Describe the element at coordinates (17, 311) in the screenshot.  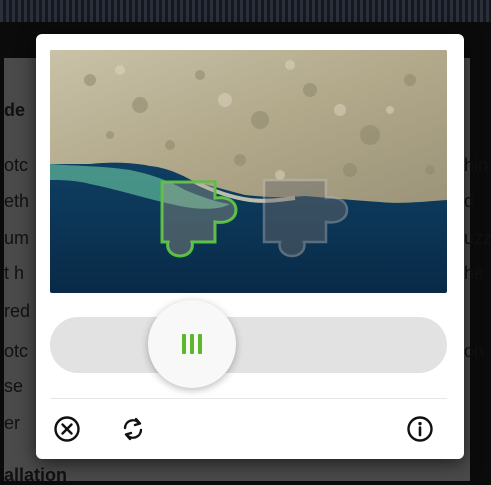
I see `background-text: red` at that location.